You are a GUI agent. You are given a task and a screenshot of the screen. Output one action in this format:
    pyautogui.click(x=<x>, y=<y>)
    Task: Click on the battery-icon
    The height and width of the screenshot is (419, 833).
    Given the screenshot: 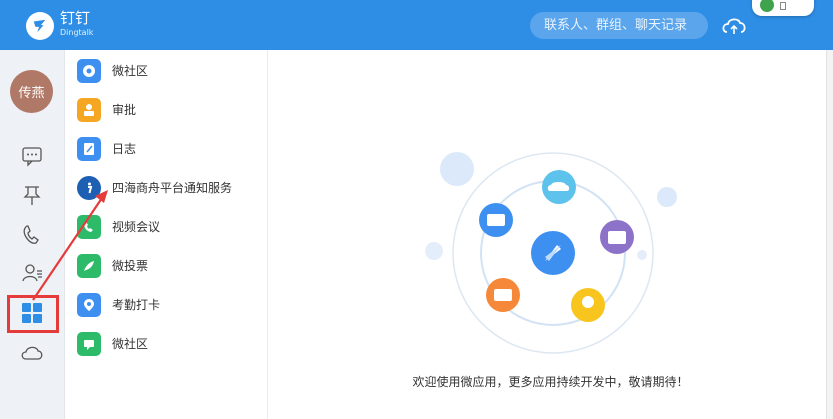 What is the action you would take?
    pyautogui.click(x=783, y=6)
    